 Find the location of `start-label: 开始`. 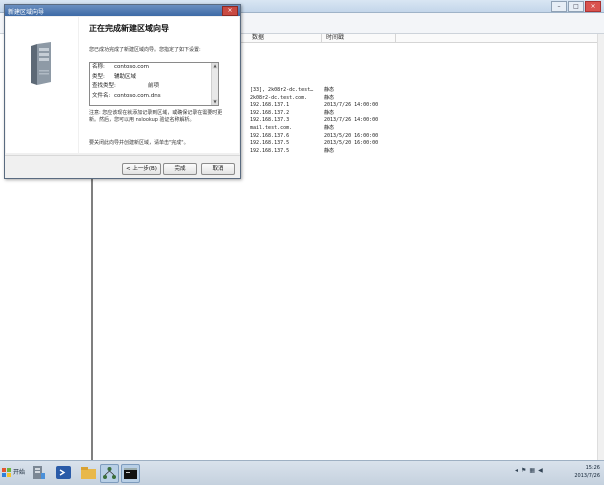

start-label: 开始 is located at coordinates (19, 472).